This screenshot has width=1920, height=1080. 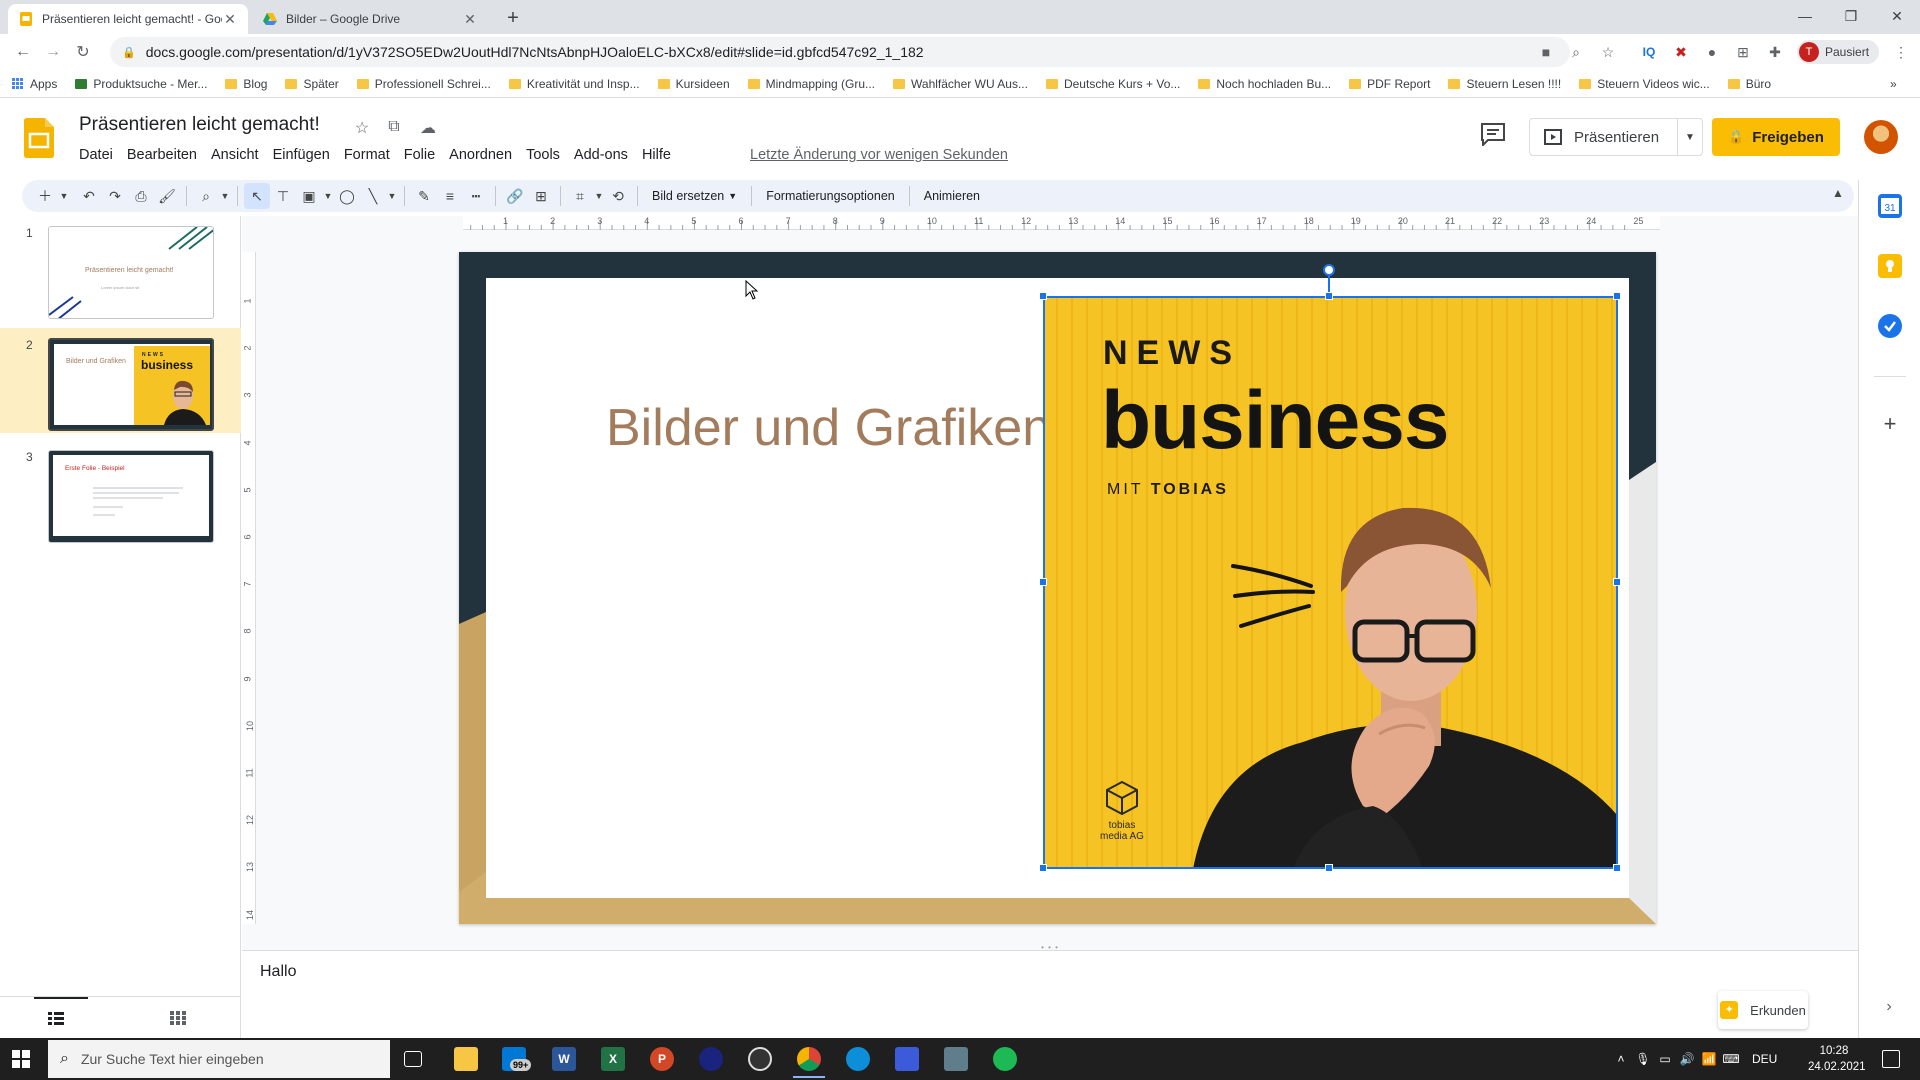 I want to click on rotate-handle, so click(x=1329, y=270).